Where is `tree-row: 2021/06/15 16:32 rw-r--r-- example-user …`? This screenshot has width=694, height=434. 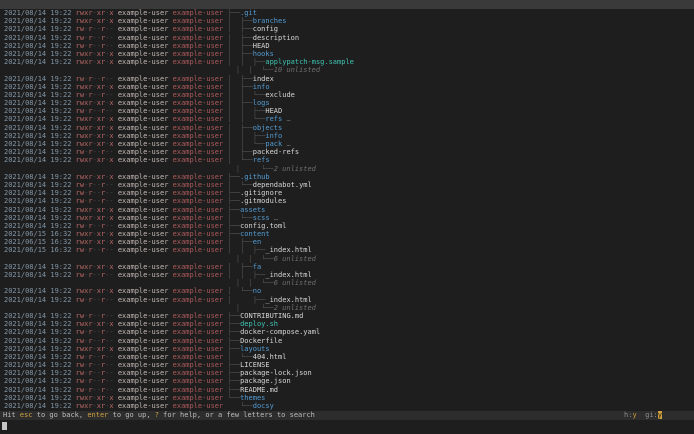
tree-row: 2021/06/15 16:32 rw-r--r-- example-user … is located at coordinates (347, 250).